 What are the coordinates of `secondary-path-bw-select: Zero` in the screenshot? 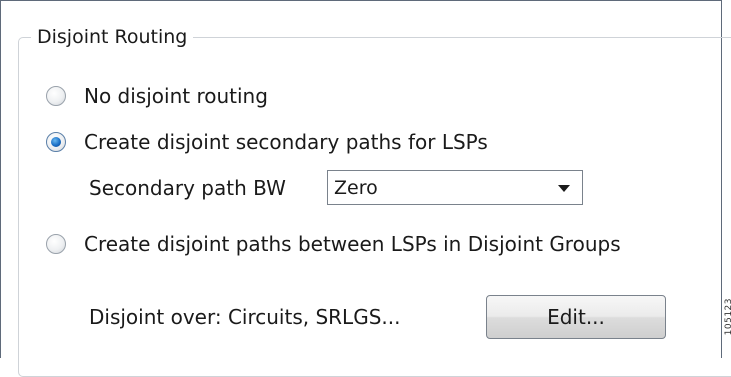 It's located at (455, 187).